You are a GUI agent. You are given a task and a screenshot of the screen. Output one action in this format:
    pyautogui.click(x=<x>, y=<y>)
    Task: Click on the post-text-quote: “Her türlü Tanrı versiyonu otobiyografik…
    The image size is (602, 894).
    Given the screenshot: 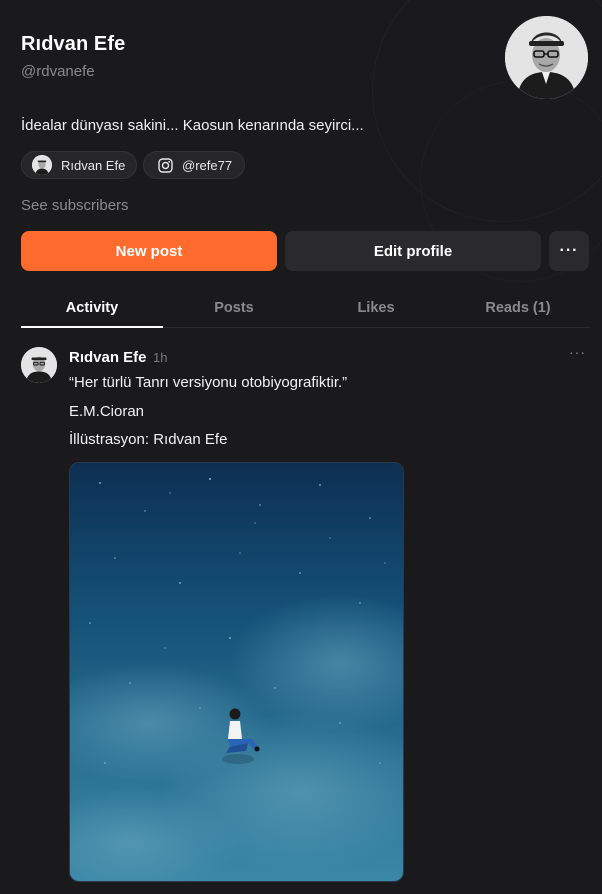 What is the action you would take?
    pyautogui.click(x=208, y=382)
    